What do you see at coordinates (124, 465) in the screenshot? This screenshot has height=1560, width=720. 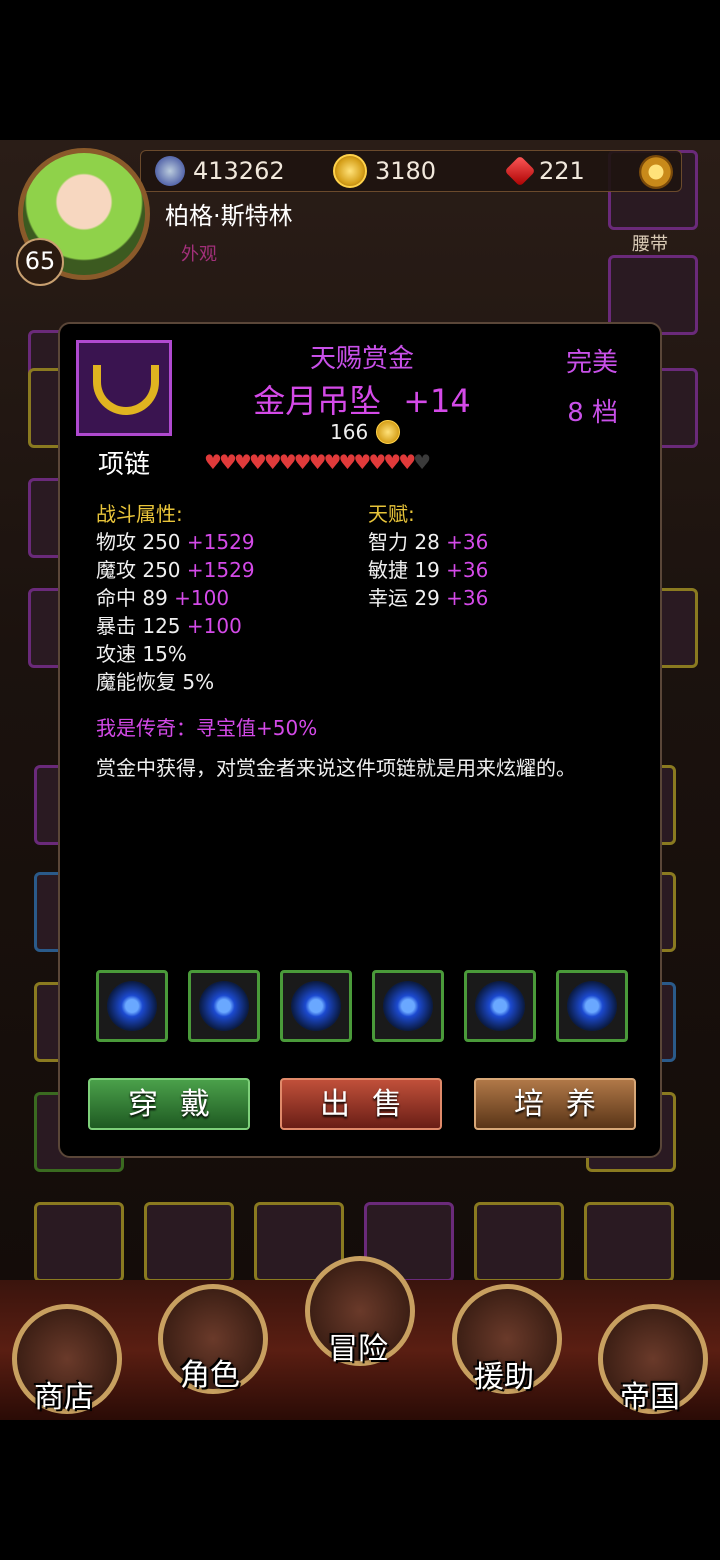 I see `item-type: 项链` at bounding box center [124, 465].